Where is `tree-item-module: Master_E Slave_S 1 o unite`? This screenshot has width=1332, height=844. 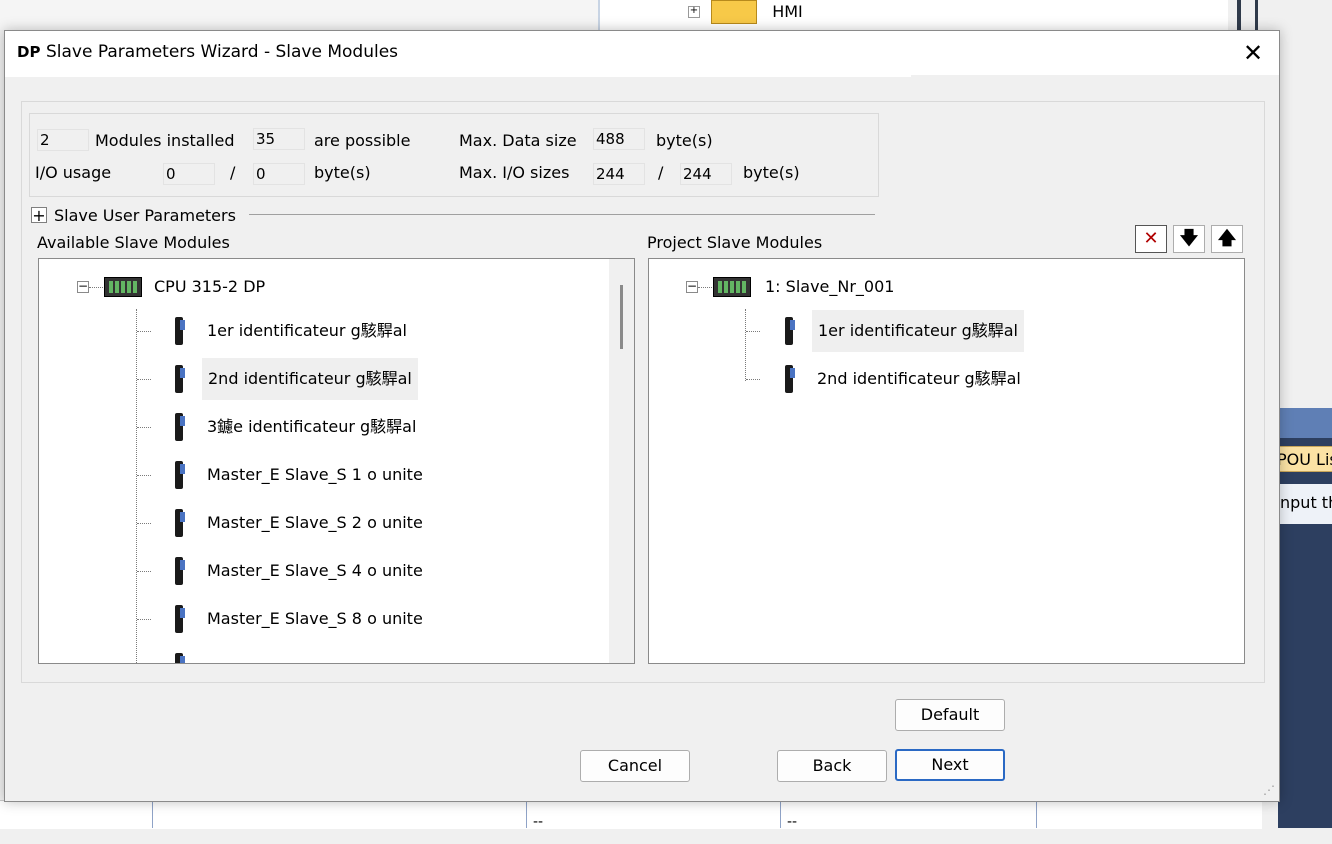
tree-item-module: Master_E Slave_S 1 o unite is located at coordinates (319, 475).